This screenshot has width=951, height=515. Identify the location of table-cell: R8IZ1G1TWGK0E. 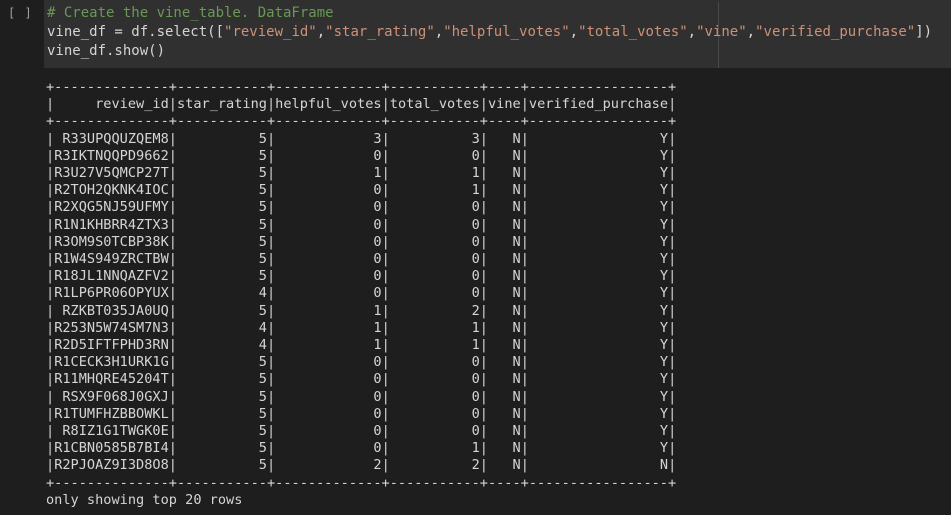
(111, 431).